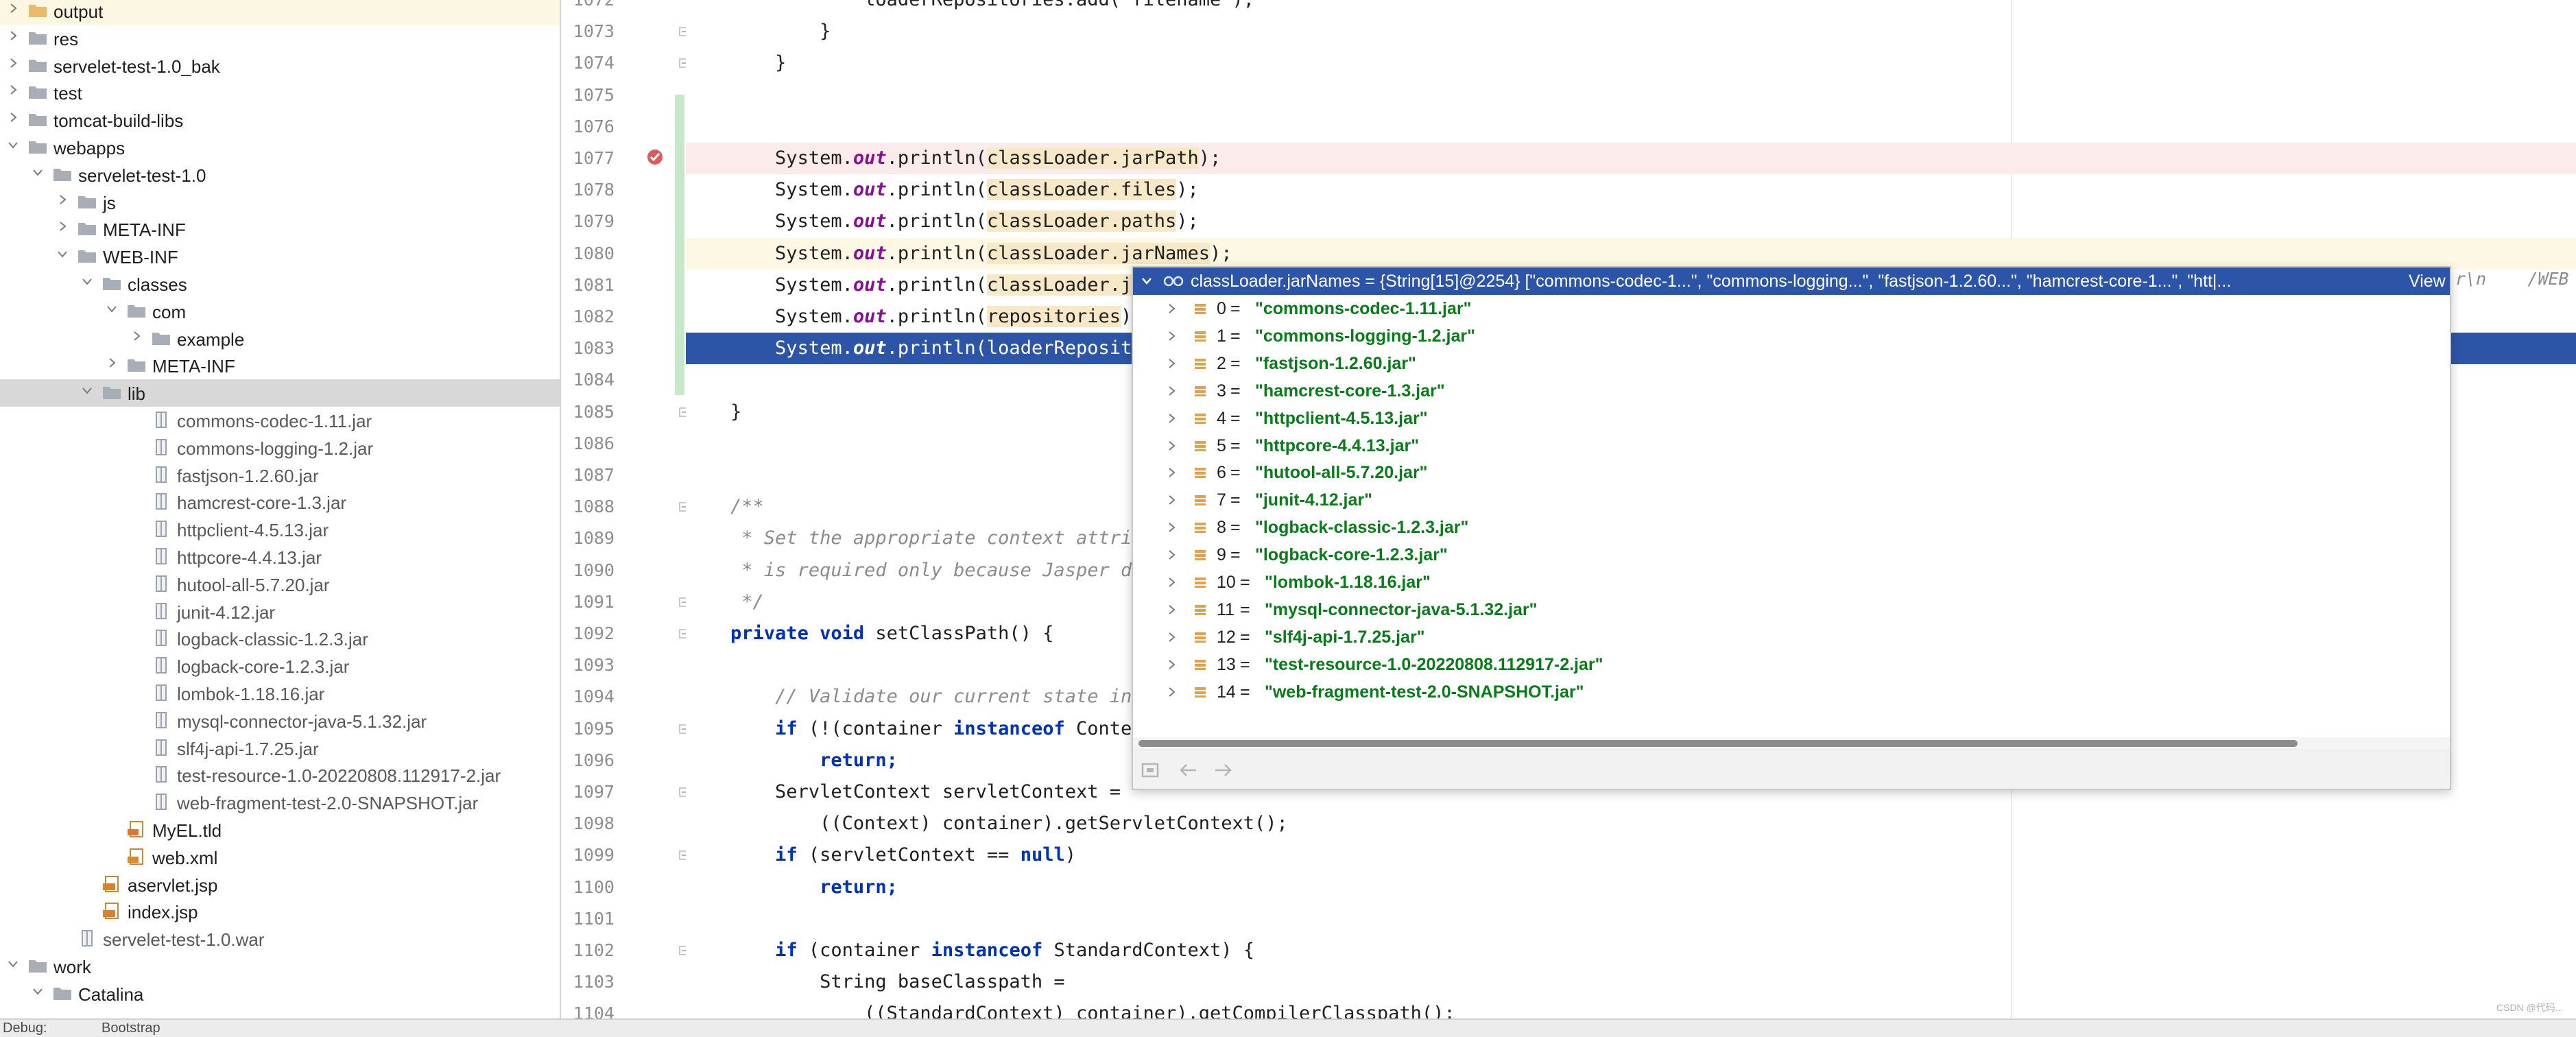 The image size is (2576, 1037). Describe the element at coordinates (1223, 770) in the screenshot. I see `forward-arrow-icon` at that location.